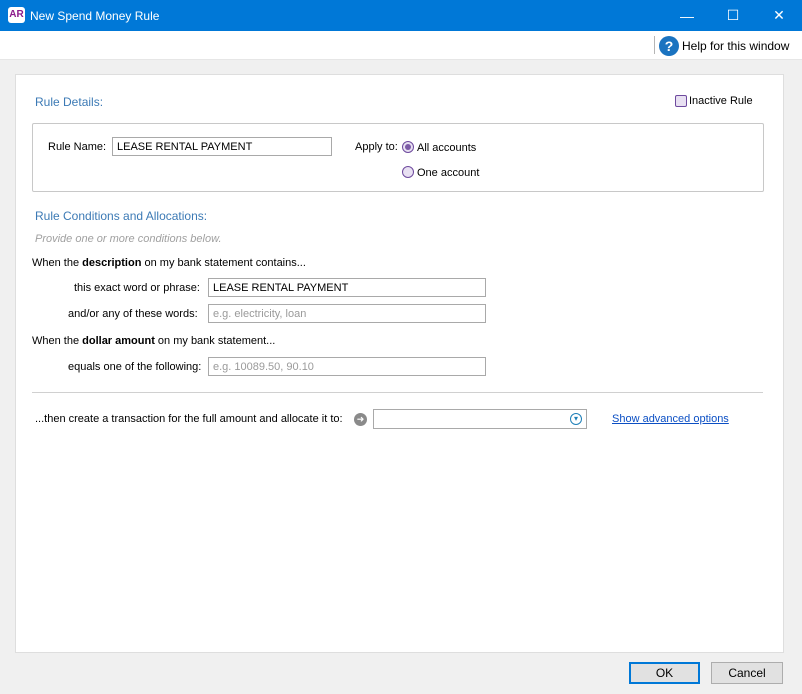 Image resolution: width=802 pixels, height=694 pixels. What do you see at coordinates (670, 419) in the screenshot?
I see `show-advanced-options-link: Show advanced options` at bounding box center [670, 419].